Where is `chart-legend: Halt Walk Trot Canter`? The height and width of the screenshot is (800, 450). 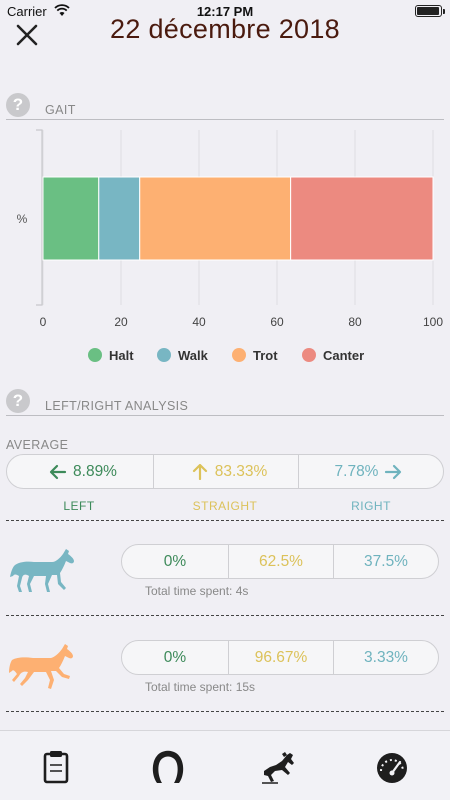
chart-legend: Halt Walk Trot Canter is located at coordinates (225, 356).